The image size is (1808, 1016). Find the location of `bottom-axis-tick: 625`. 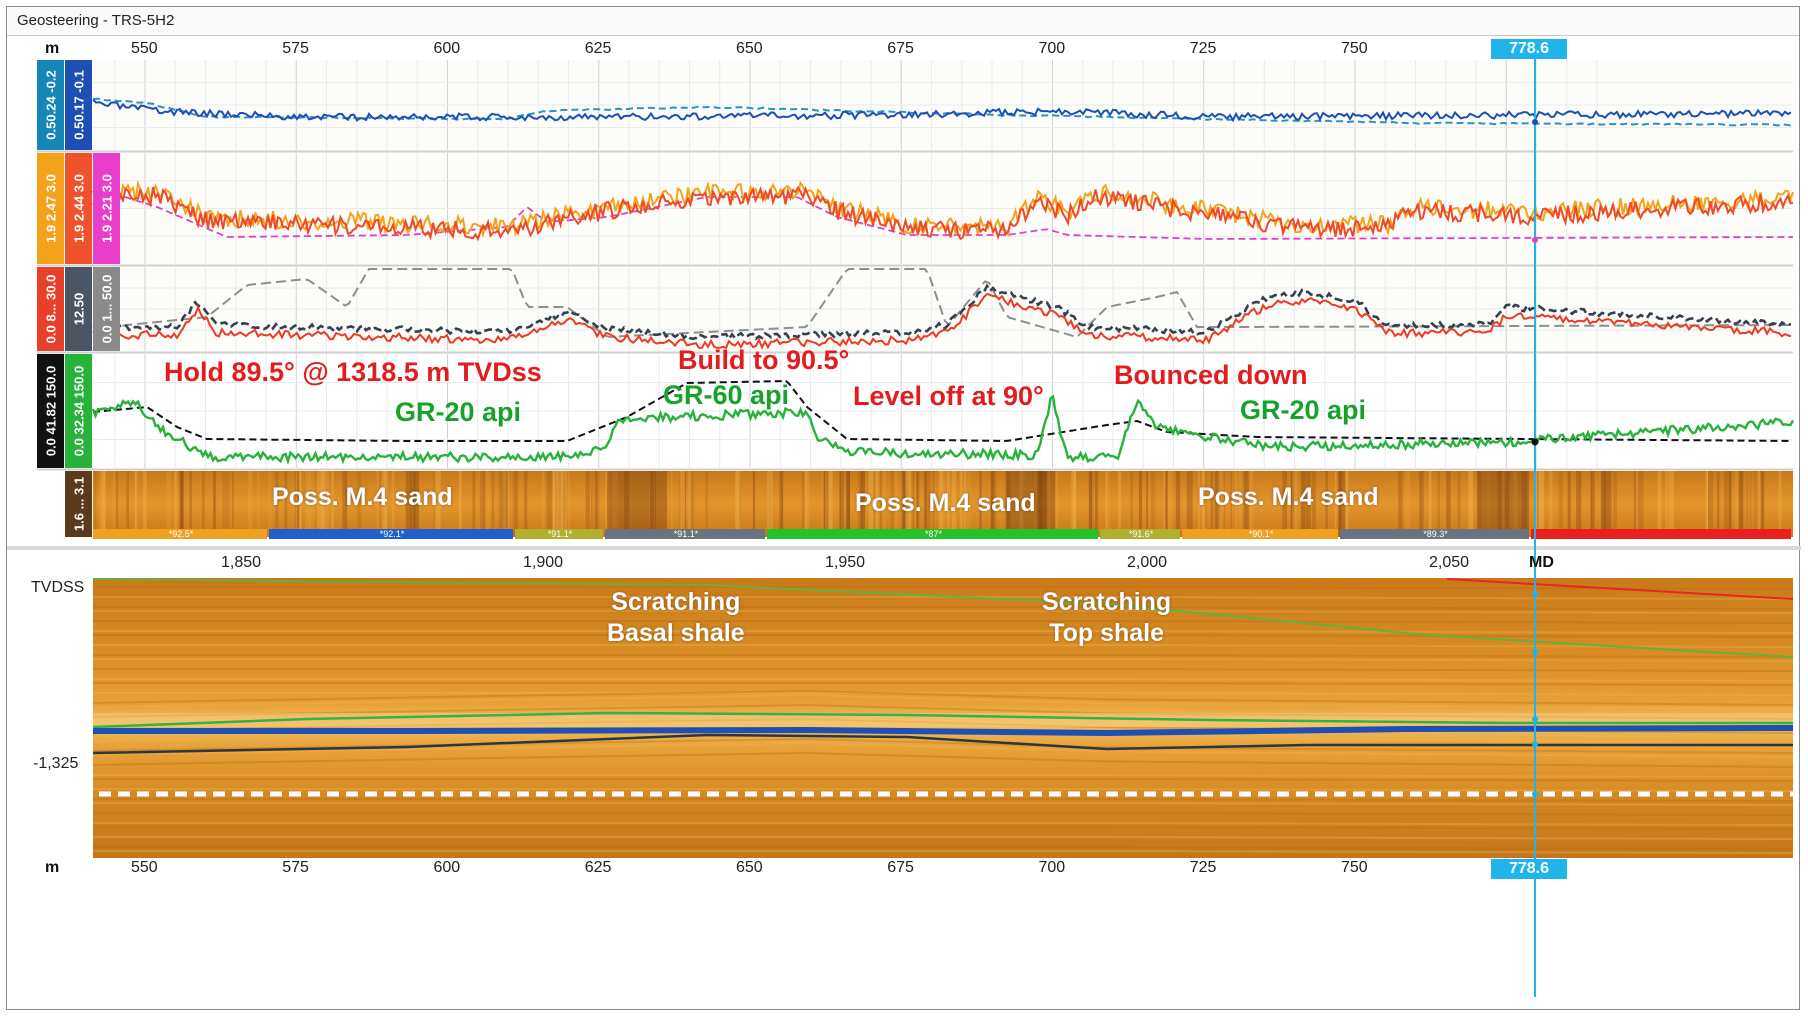

bottom-axis-tick: 625 is located at coordinates (598, 867).